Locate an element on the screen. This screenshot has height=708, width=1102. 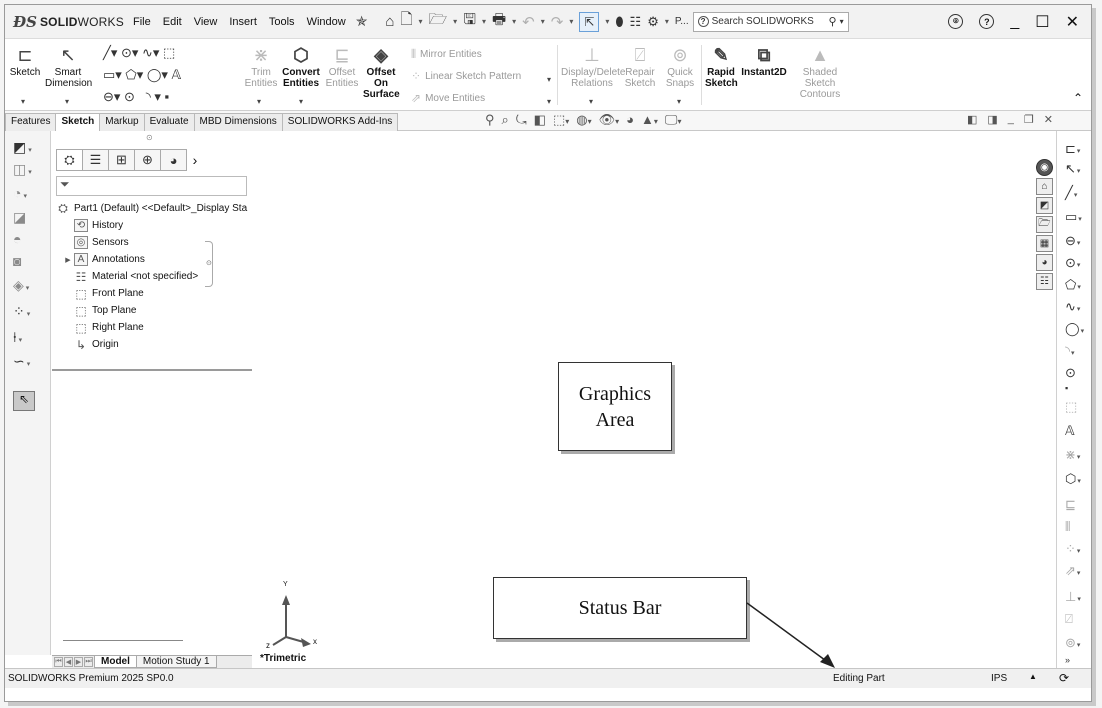
save-dropdown-icon: ▾ is located at coordinates (484, 21).